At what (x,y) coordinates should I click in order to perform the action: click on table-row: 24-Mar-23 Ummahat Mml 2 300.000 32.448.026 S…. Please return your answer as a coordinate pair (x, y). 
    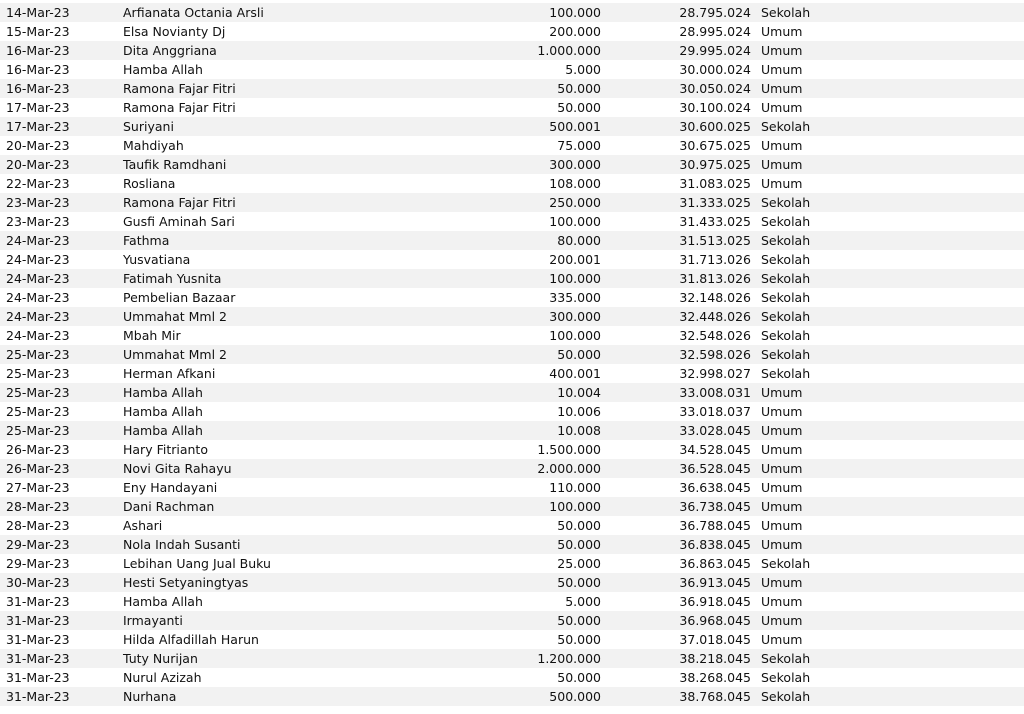
    Looking at the image, I should click on (512, 316).